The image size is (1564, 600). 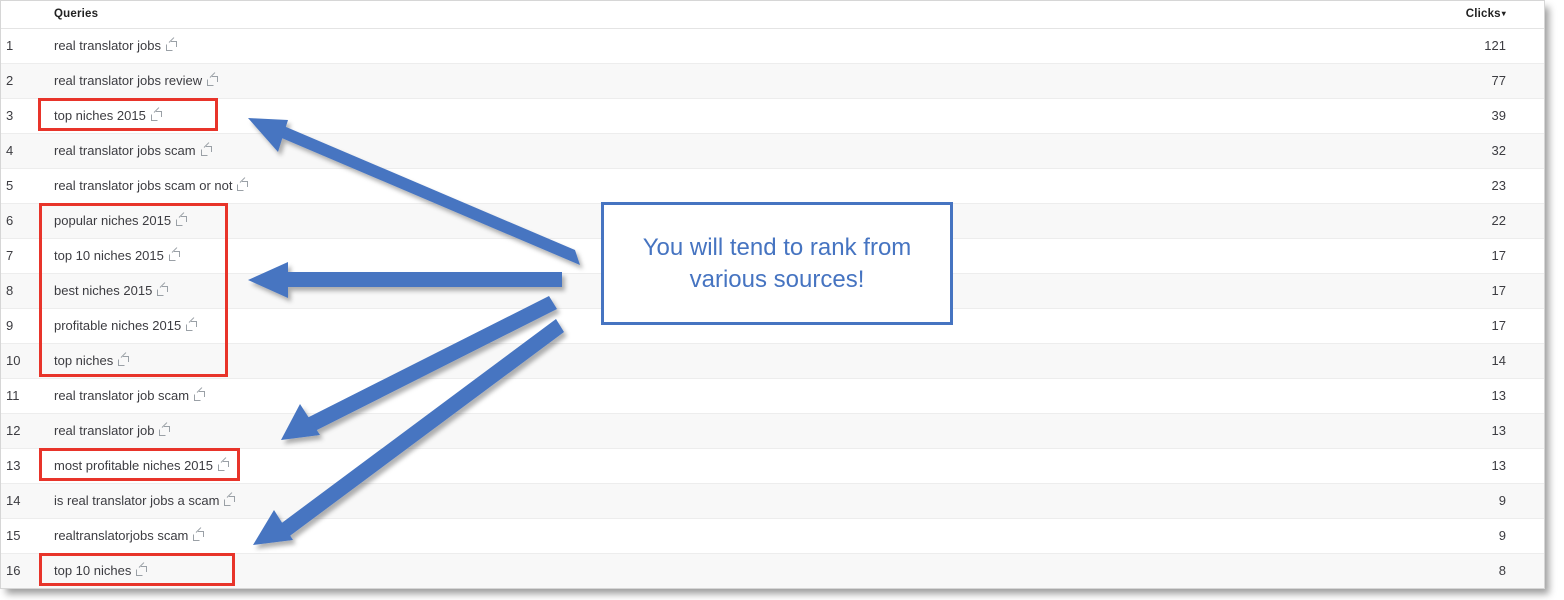 I want to click on query-cell: realtranslatorjobs scam, so click(x=709, y=536).